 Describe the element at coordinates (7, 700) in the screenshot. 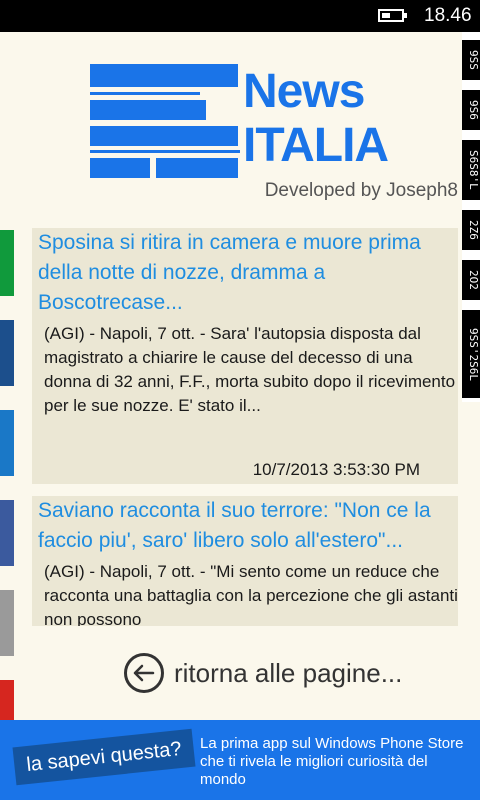

I see `source-strip-red` at that location.